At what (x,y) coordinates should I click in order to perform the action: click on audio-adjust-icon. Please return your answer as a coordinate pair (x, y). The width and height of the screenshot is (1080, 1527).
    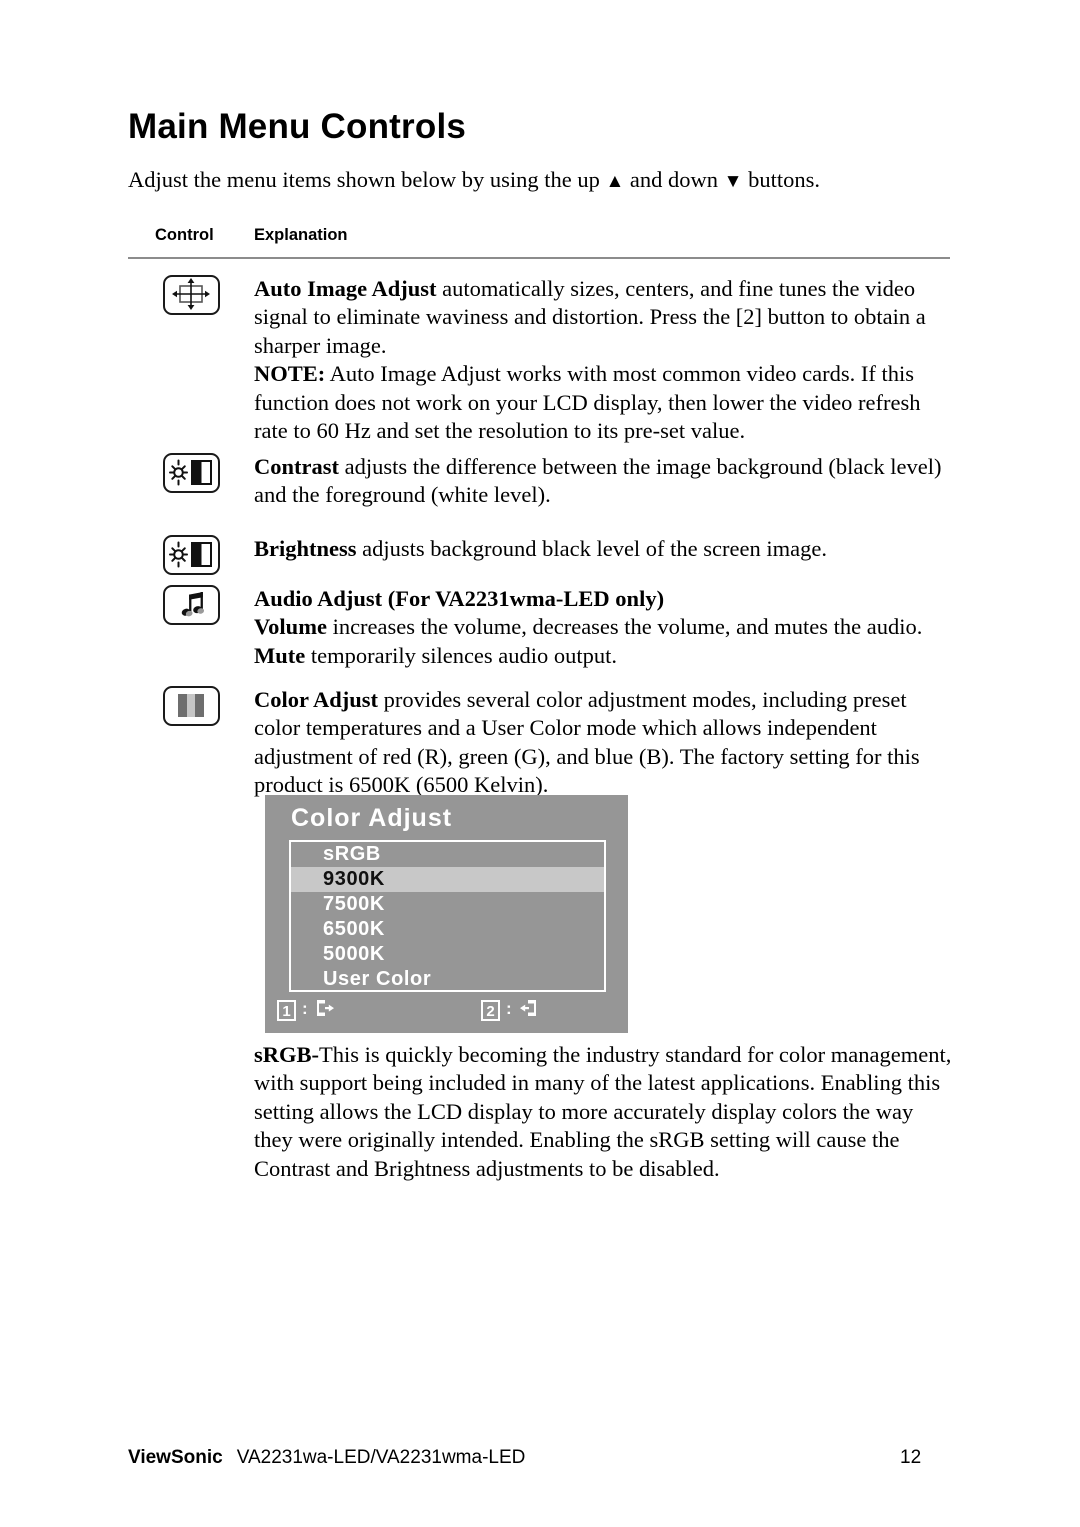
    Looking at the image, I should click on (191, 605).